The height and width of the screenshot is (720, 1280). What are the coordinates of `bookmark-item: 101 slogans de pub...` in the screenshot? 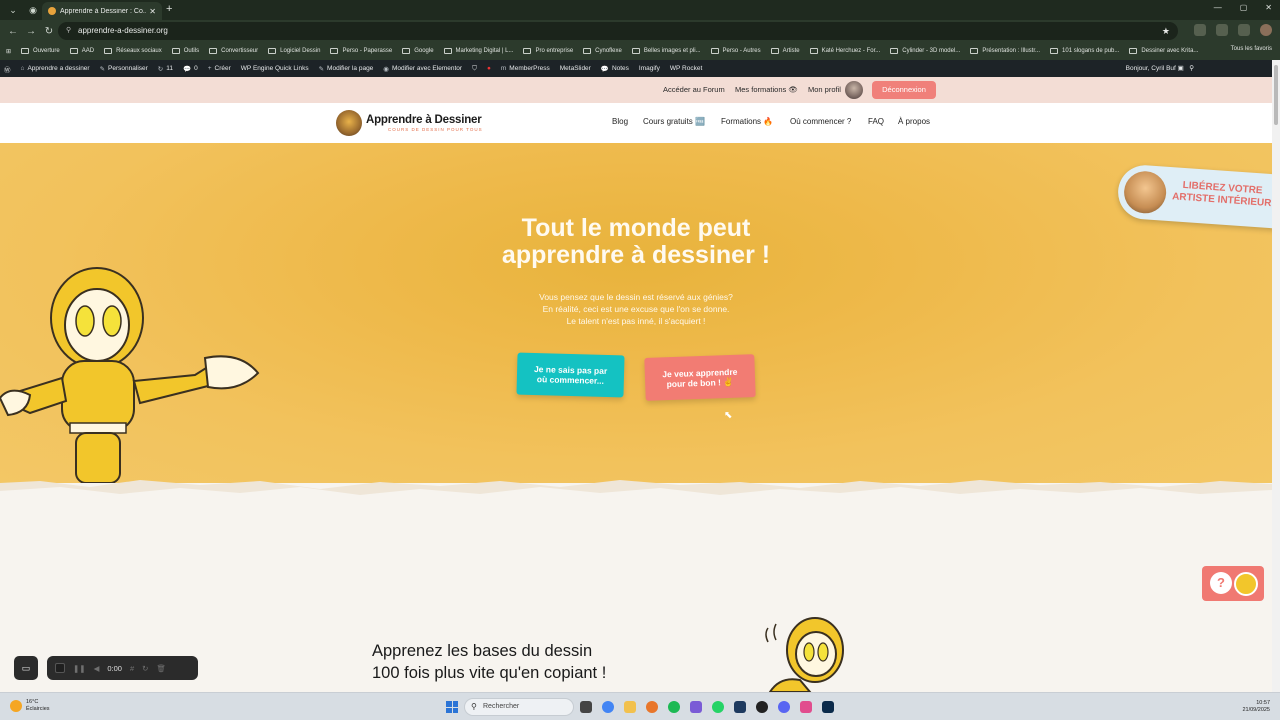 It's located at (1084, 51).